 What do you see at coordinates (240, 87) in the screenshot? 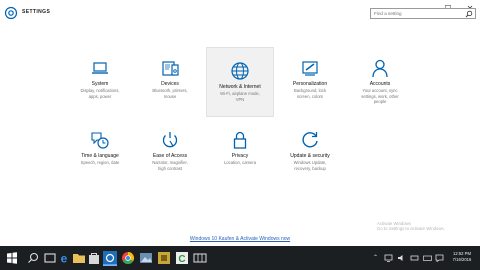
I see `tile-network-label: Network & Internet` at bounding box center [240, 87].